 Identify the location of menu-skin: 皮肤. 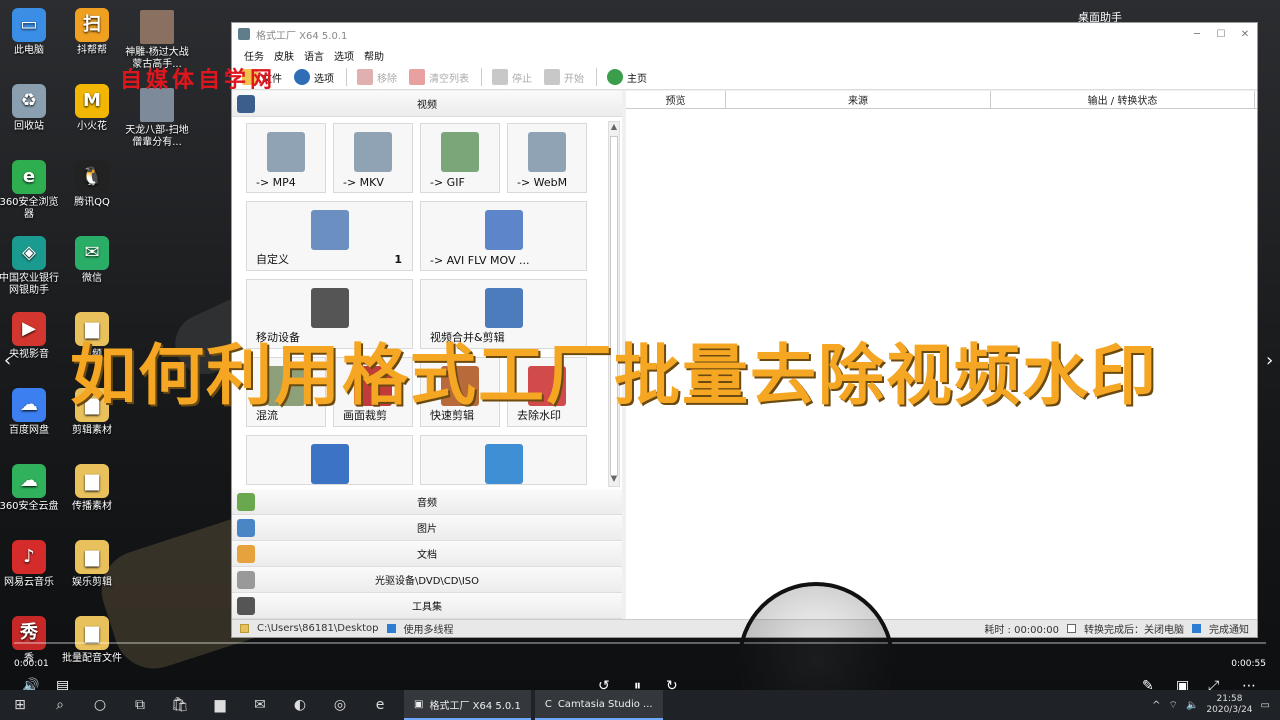
(284, 55).